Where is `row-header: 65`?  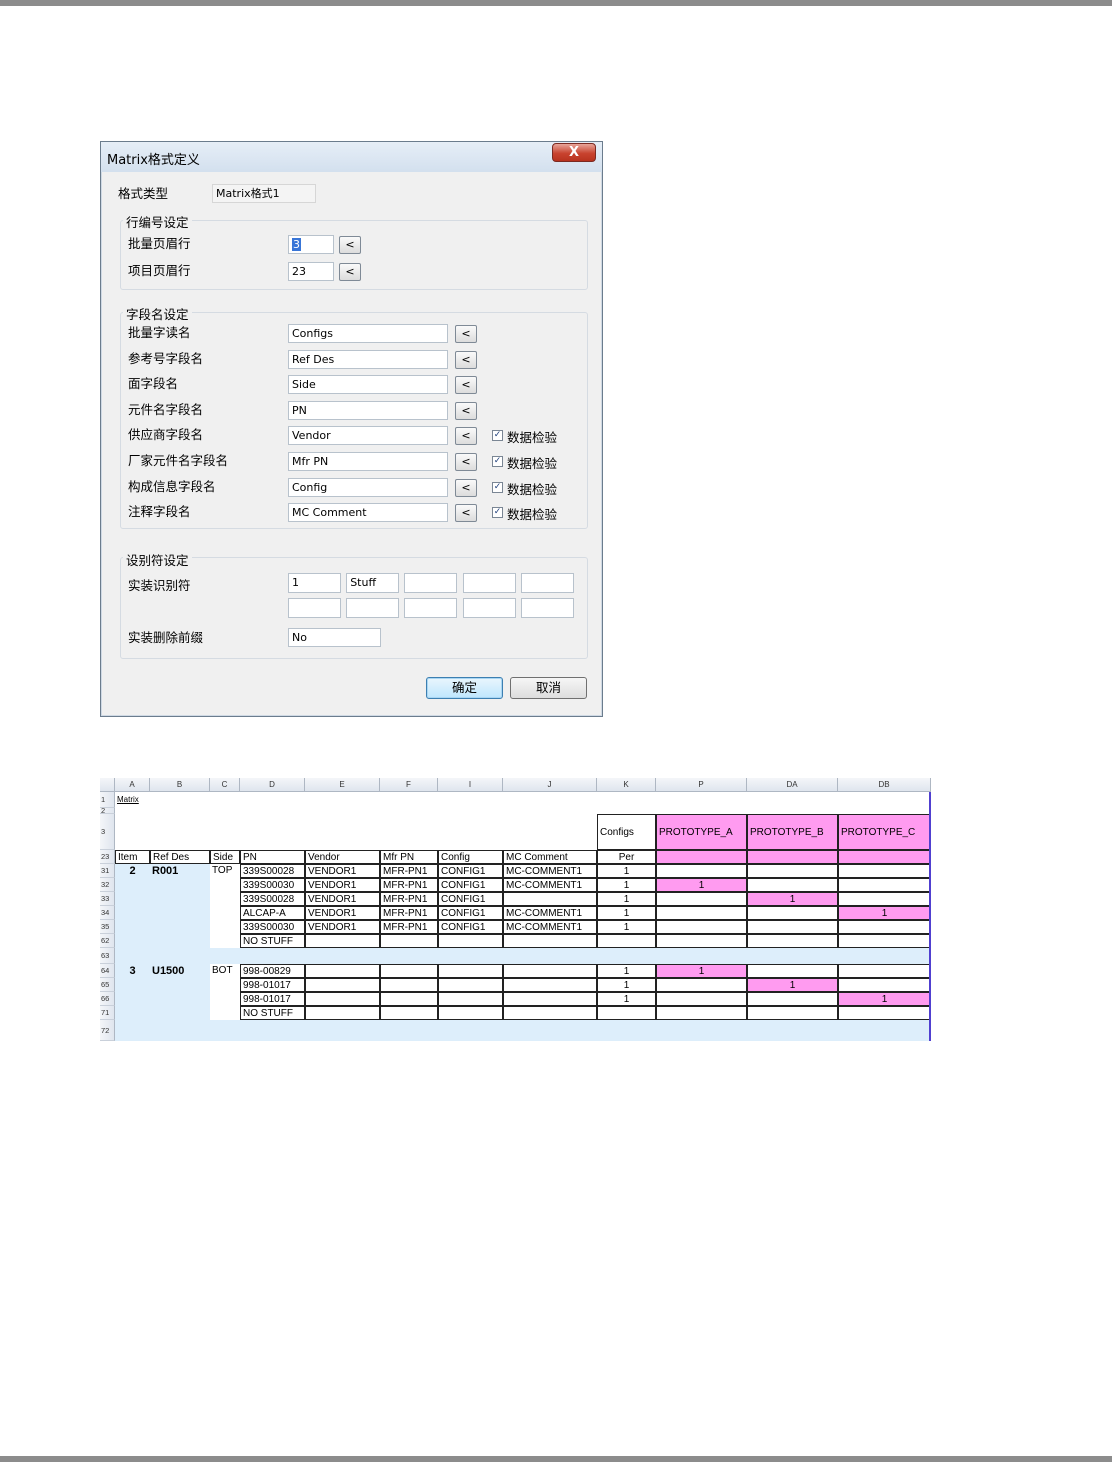 row-header: 65 is located at coordinates (107, 985).